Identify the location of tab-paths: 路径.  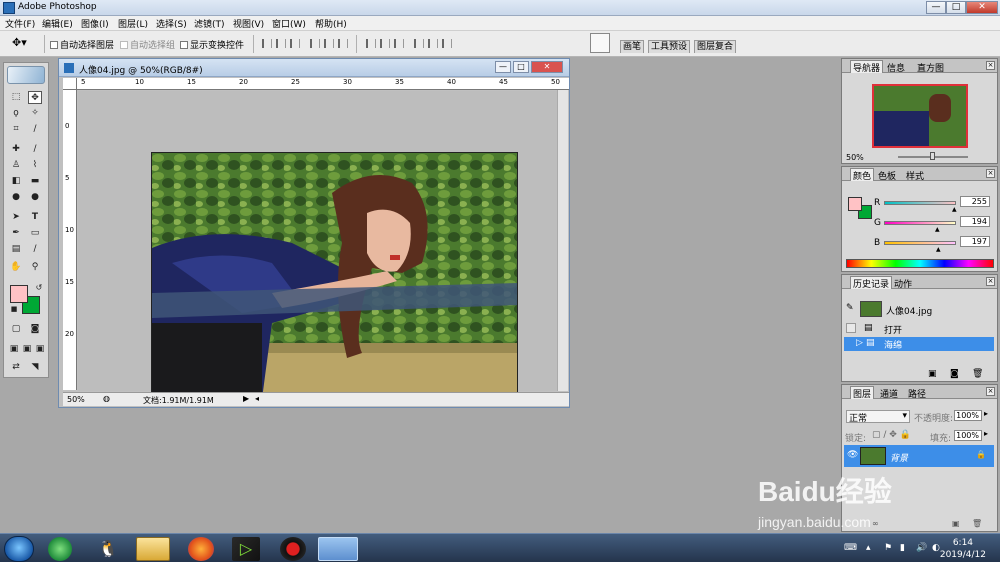
(917, 393).